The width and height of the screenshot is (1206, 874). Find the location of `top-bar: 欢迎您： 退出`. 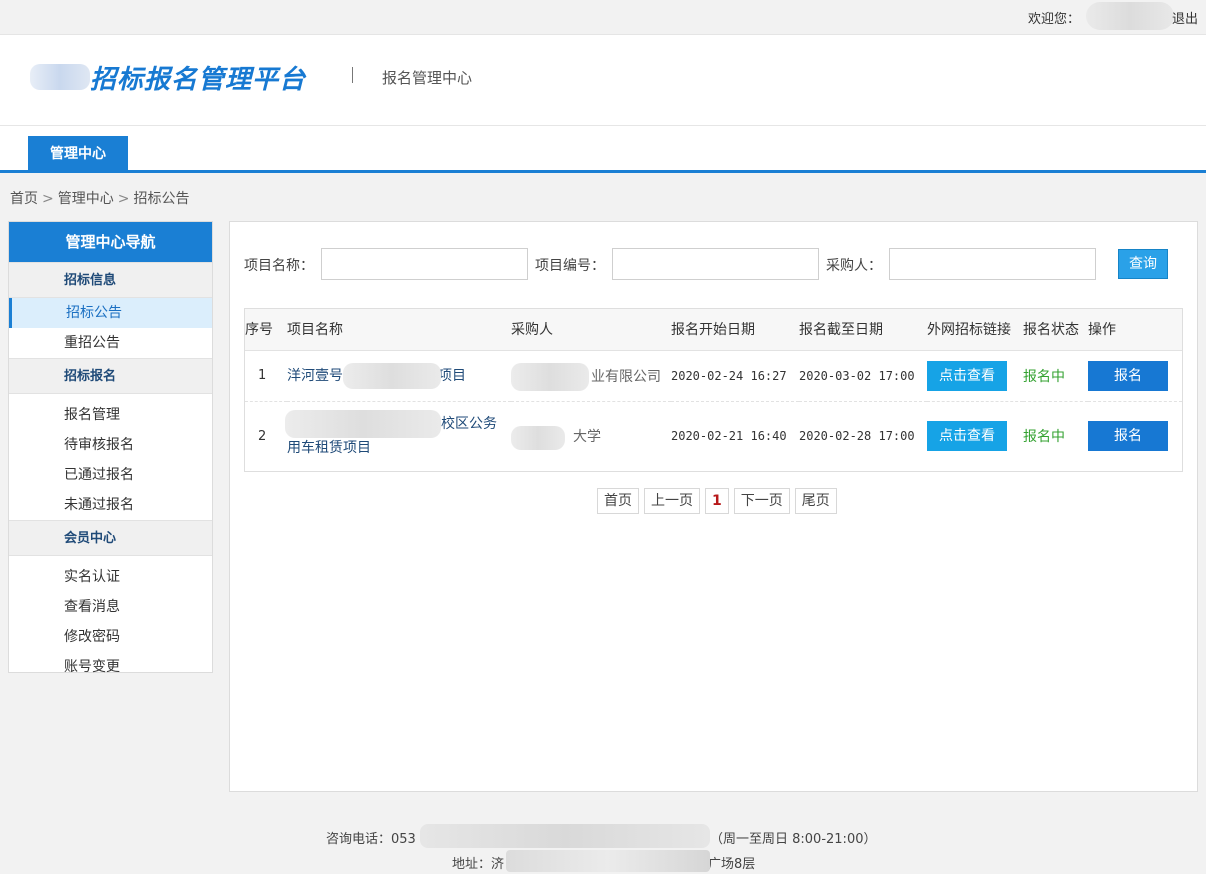

top-bar: 欢迎您： 退出 is located at coordinates (603, 17).